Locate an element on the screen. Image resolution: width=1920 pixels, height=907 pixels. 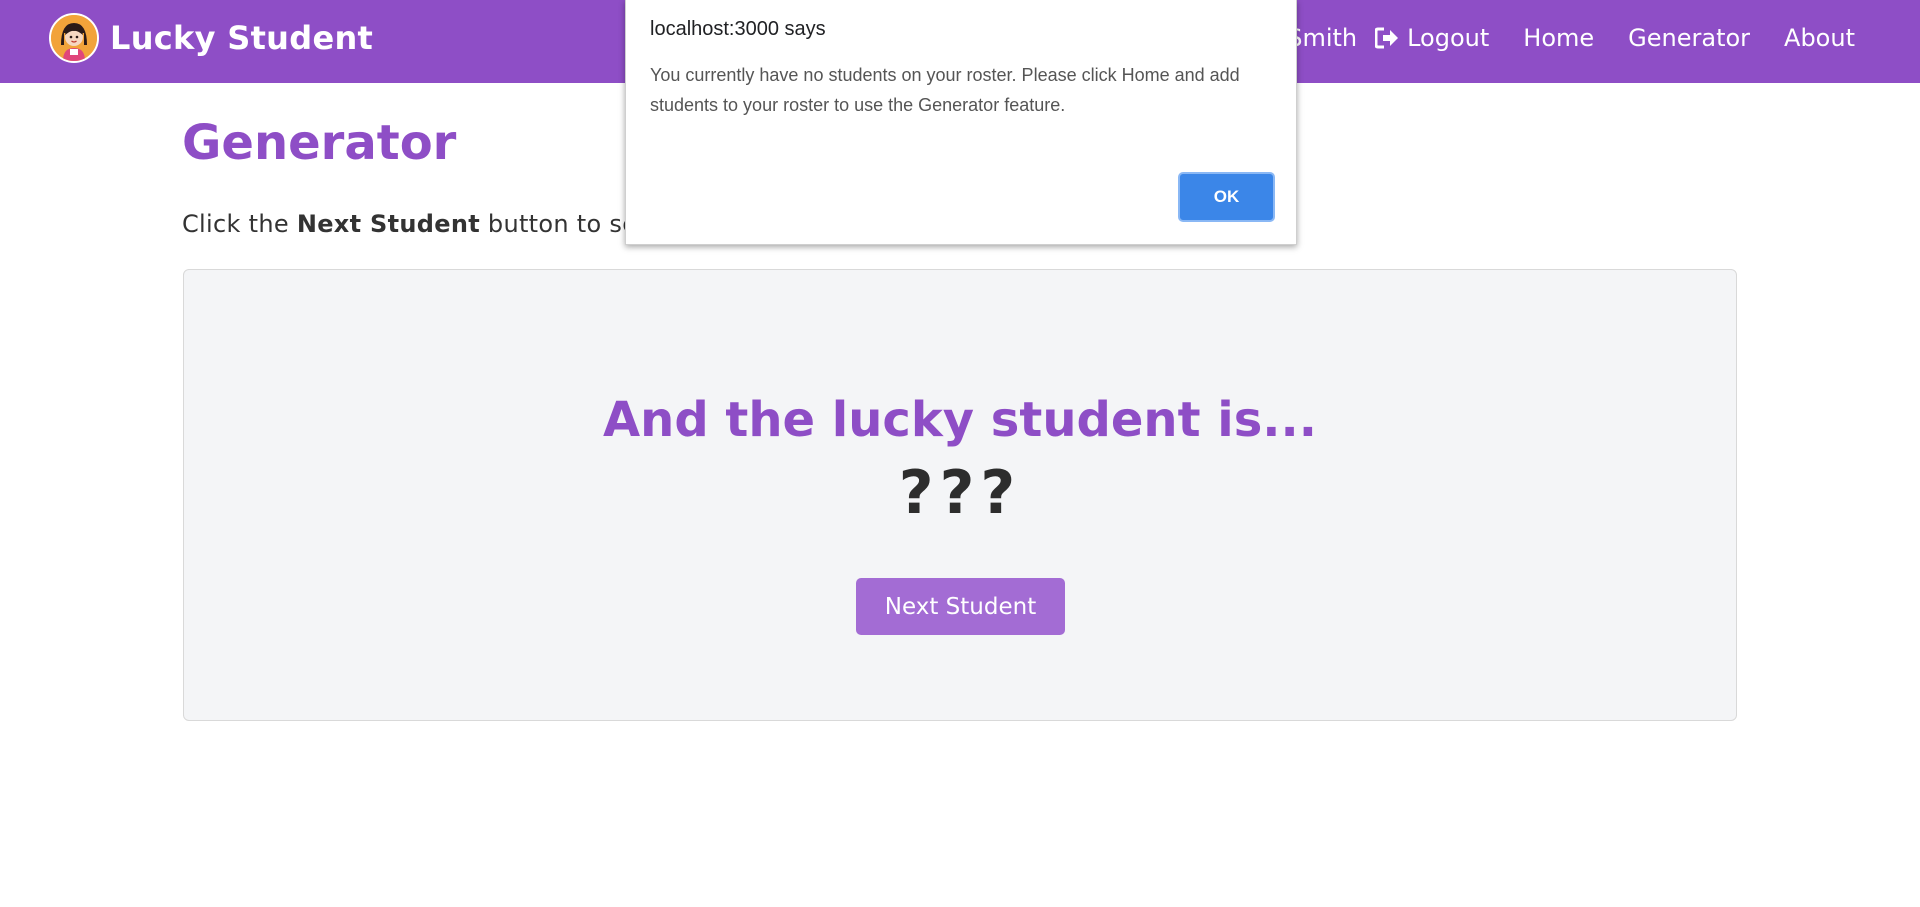
user-name: Smith is located at coordinates (1322, 37).